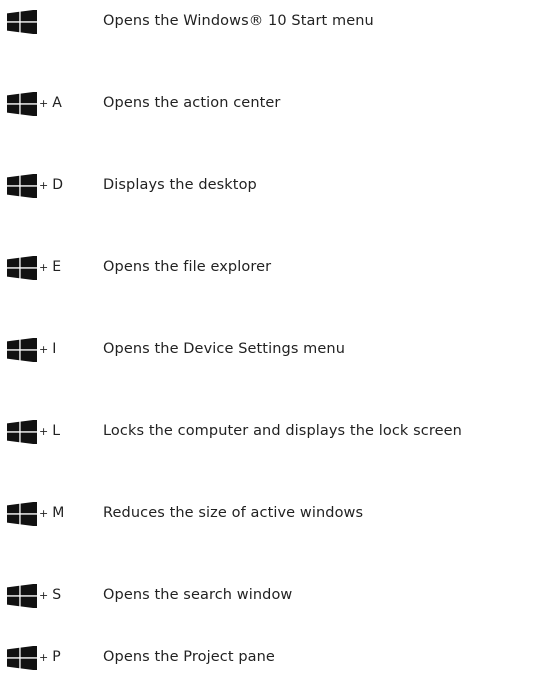  Describe the element at coordinates (180, 185) in the screenshot. I see `shortcut-description: Displays the desktop` at that location.